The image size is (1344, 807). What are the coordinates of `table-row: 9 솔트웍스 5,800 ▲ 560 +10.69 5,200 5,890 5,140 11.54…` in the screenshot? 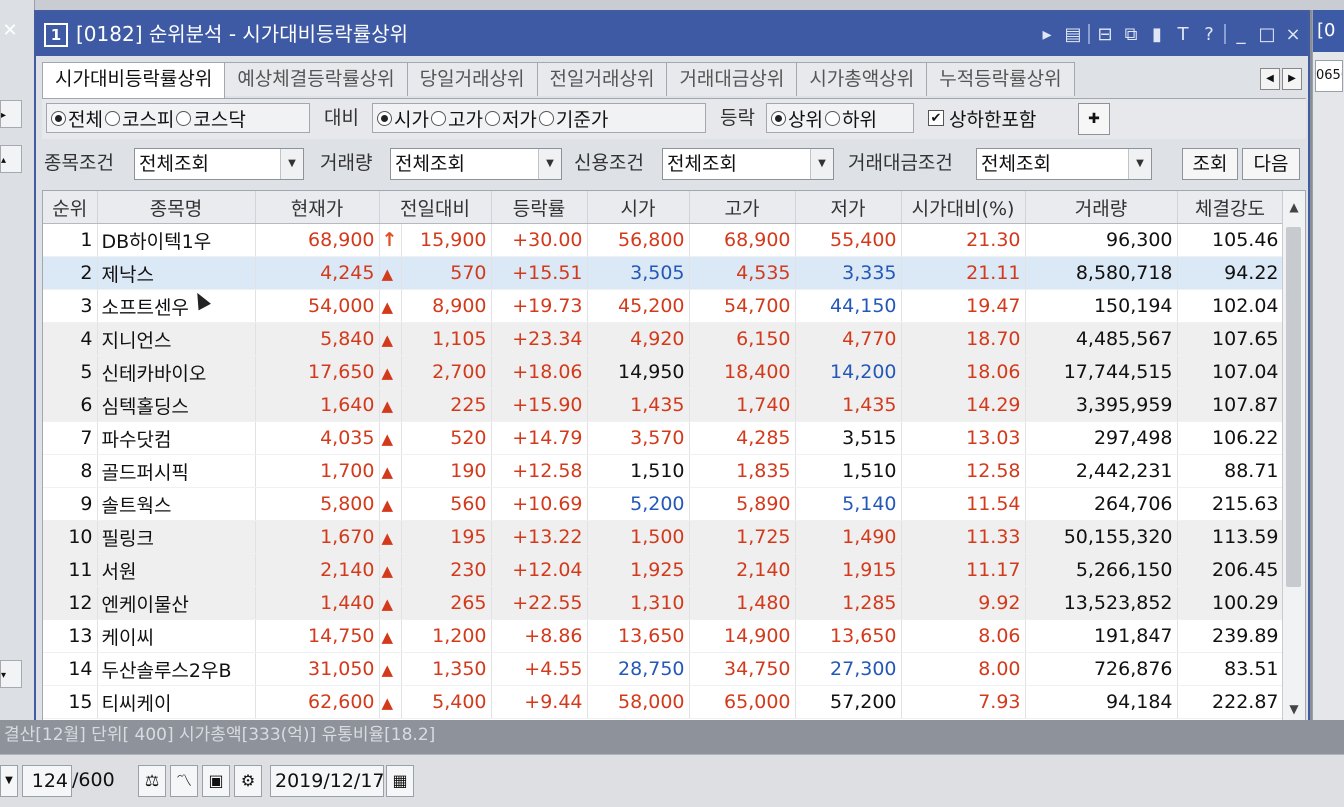 It's located at (663, 504).